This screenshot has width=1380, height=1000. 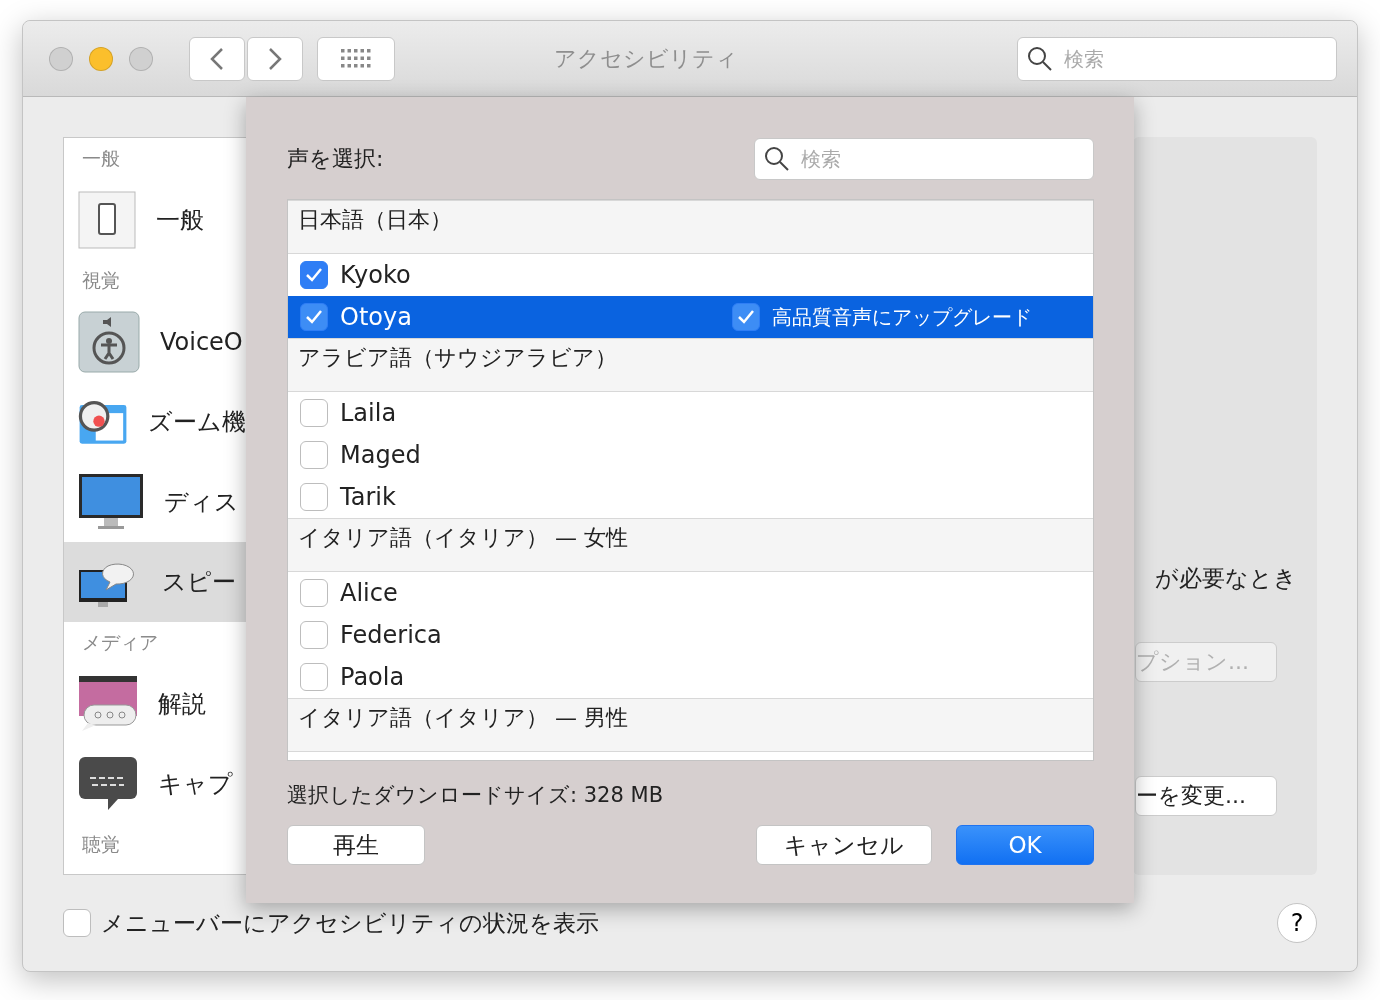 What do you see at coordinates (141, 58) in the screenshot?
I see `zoom-button` at bounding box center [141, 58].